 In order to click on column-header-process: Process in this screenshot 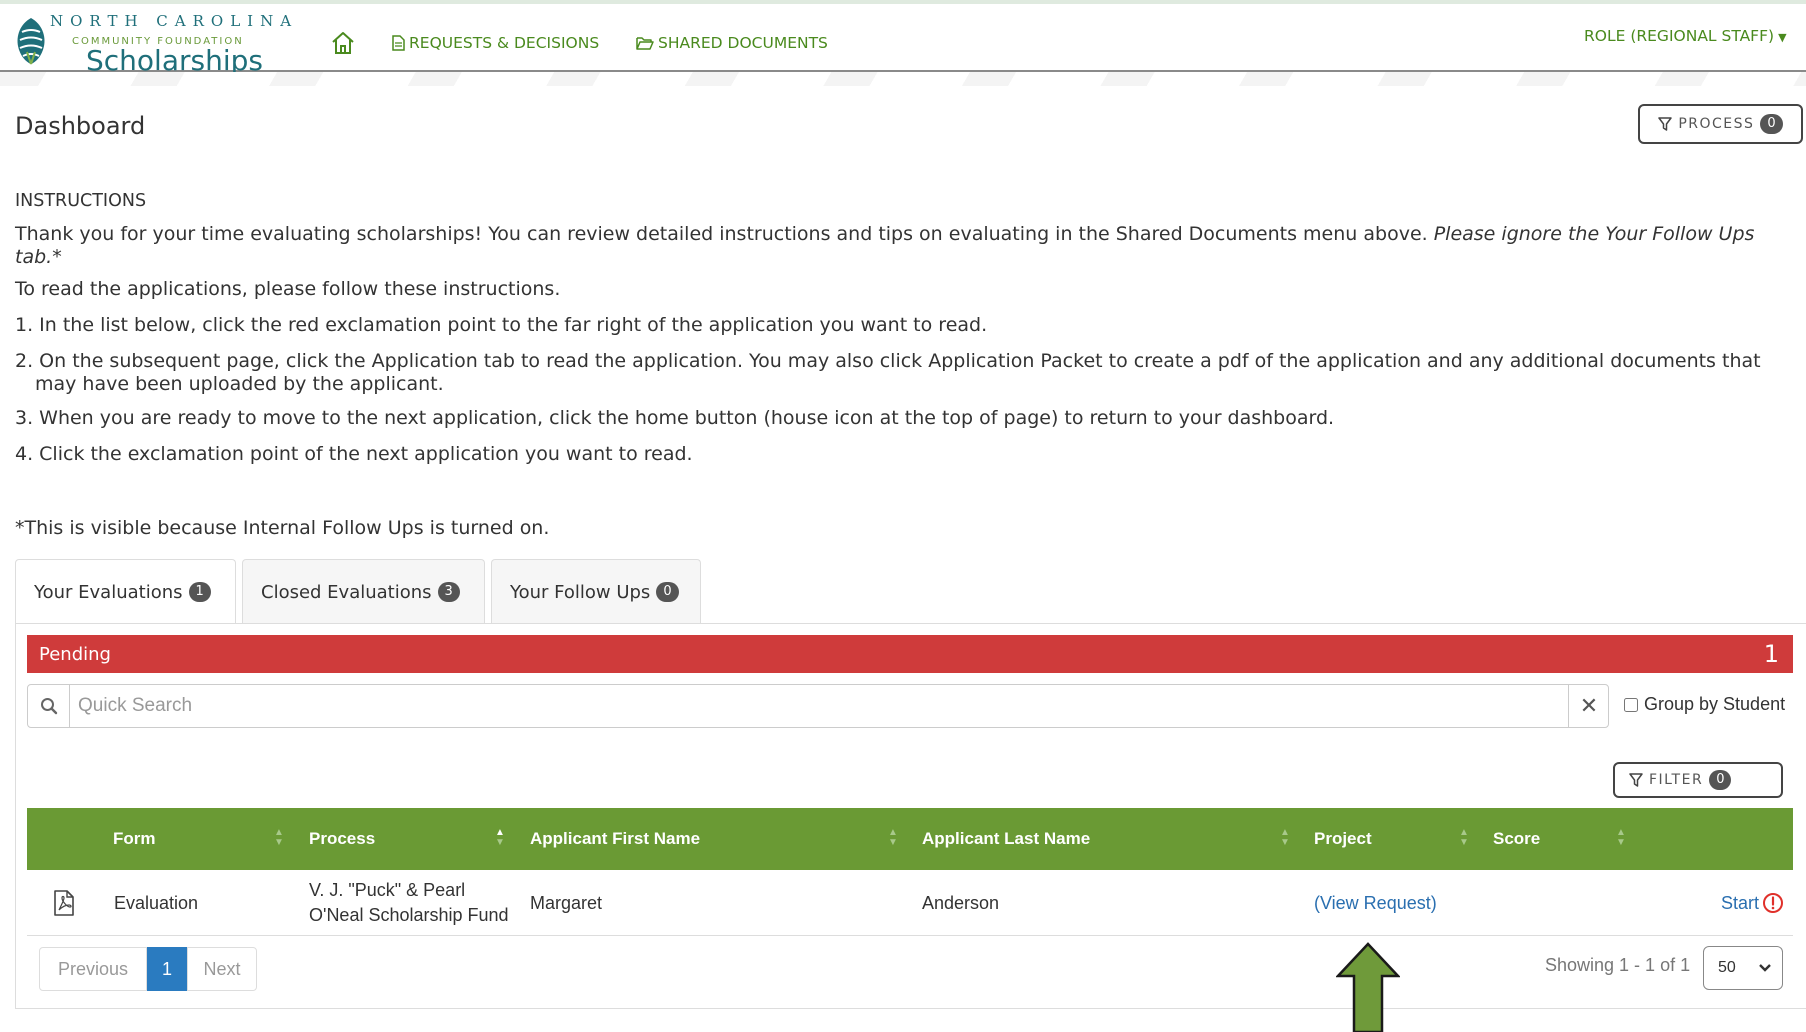, I will do `click(342, 839)`.